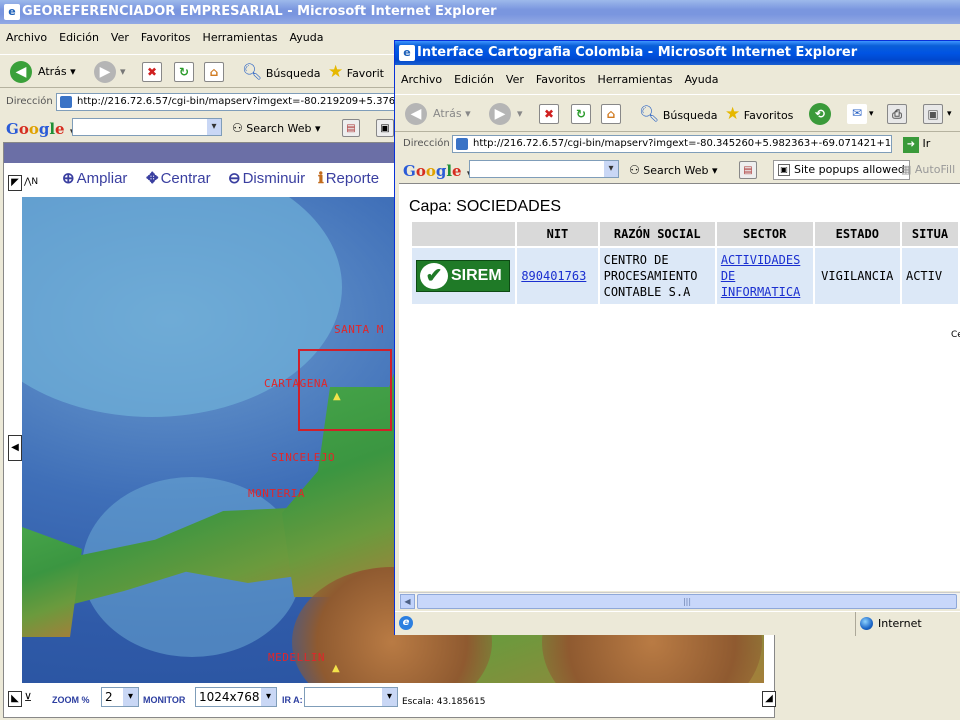 This screenshot has height=720, width=960. I want to click on bg-menu-ayuda: Ayuda, so click(306, 38).